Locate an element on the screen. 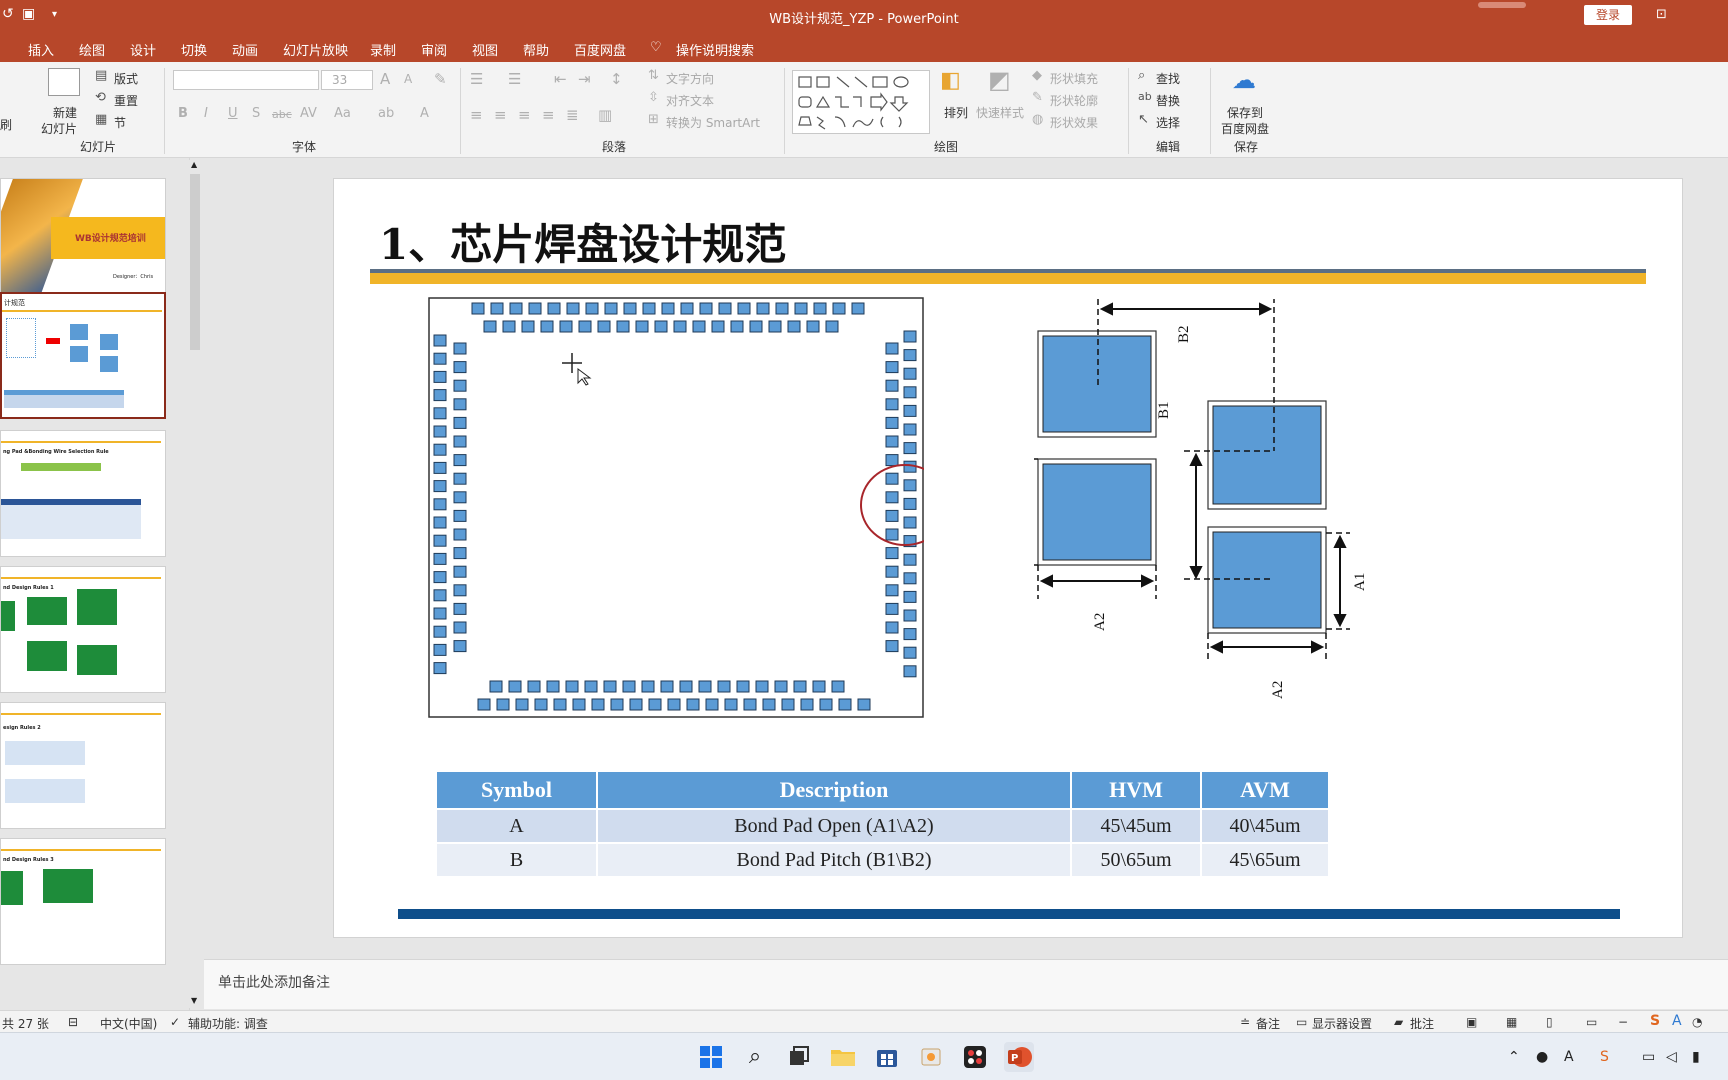 Image resolution: width=1728 pixels, height=1080 pixels. network-icon: ▭ is located at coordinates (1648, 1057).